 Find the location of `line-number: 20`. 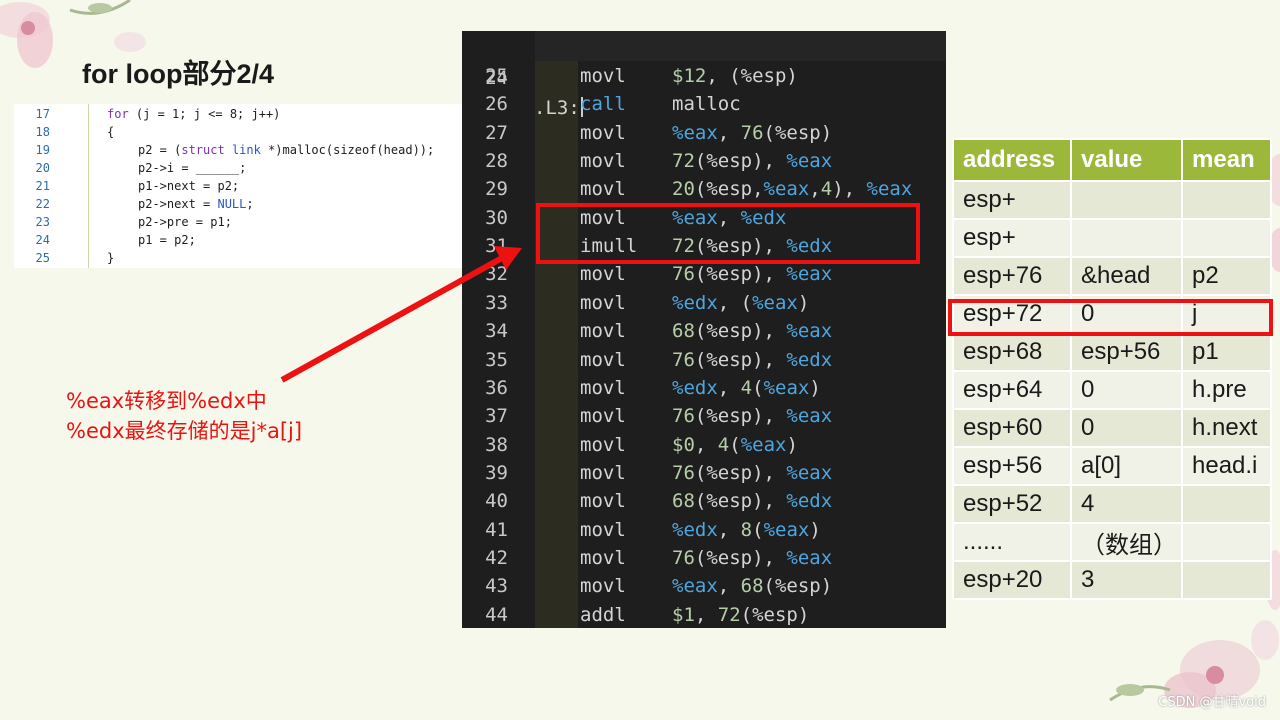

line-number: 20 is located at coordinates (42, 168).